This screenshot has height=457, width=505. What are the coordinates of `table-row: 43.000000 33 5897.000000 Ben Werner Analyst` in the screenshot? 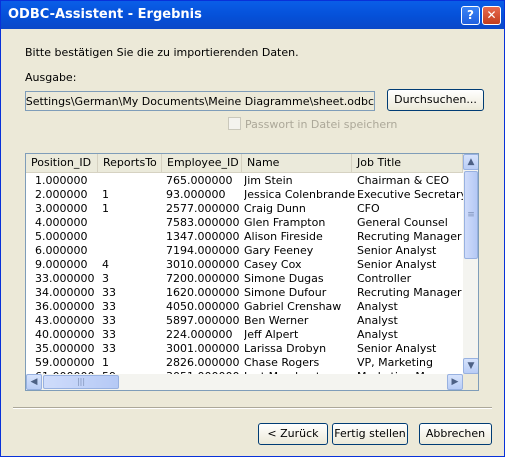 It's located at (244, 321).